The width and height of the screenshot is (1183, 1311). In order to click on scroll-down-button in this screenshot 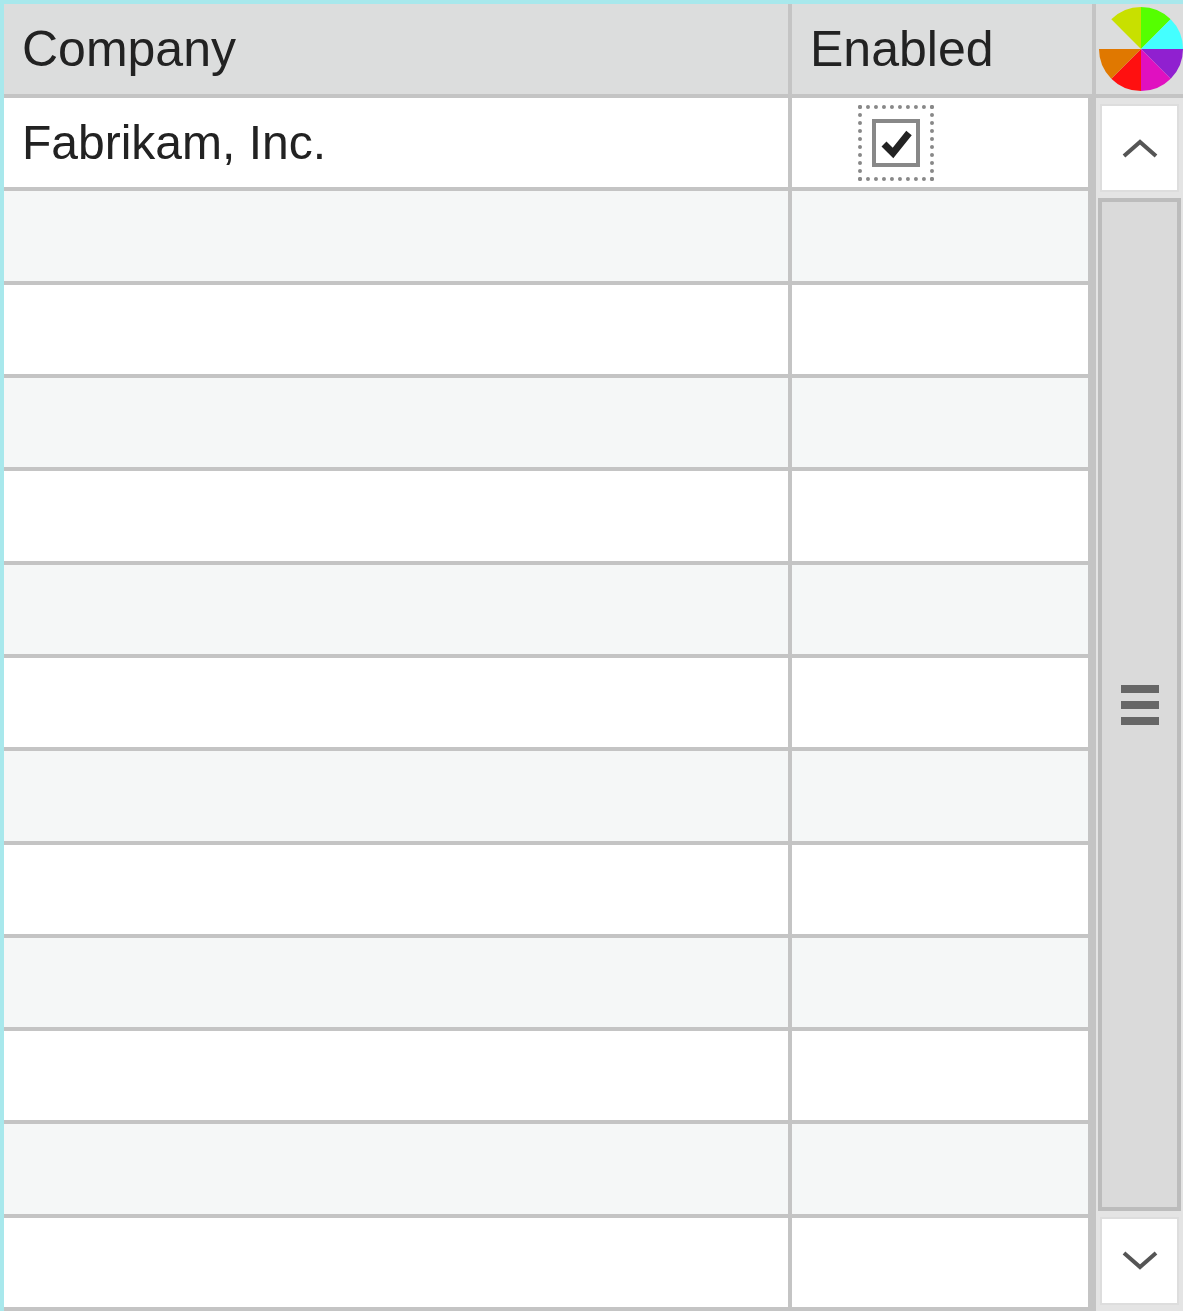, I will do `click(1139, 1261)`.